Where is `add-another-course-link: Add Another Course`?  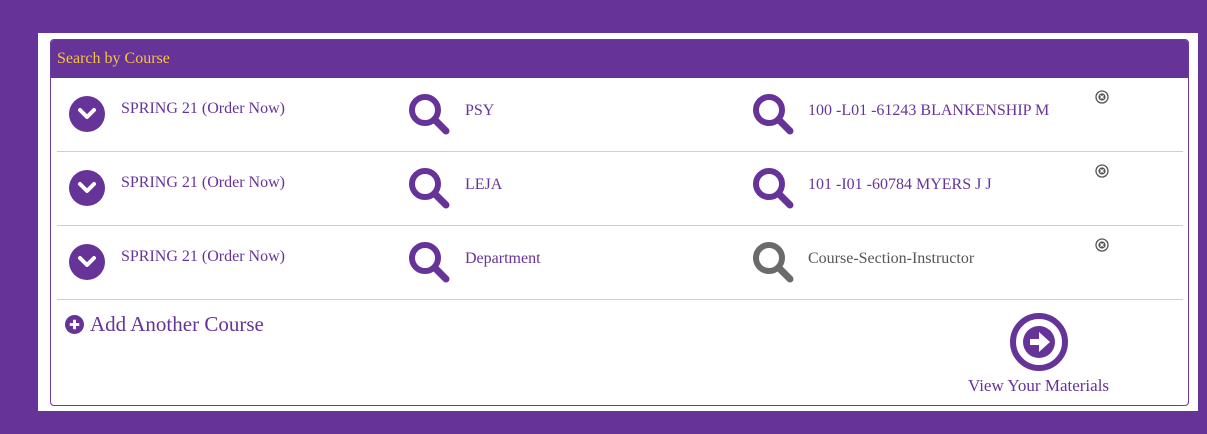
add-another-course-link: Add Another Course is located at coordinates (164, 324).